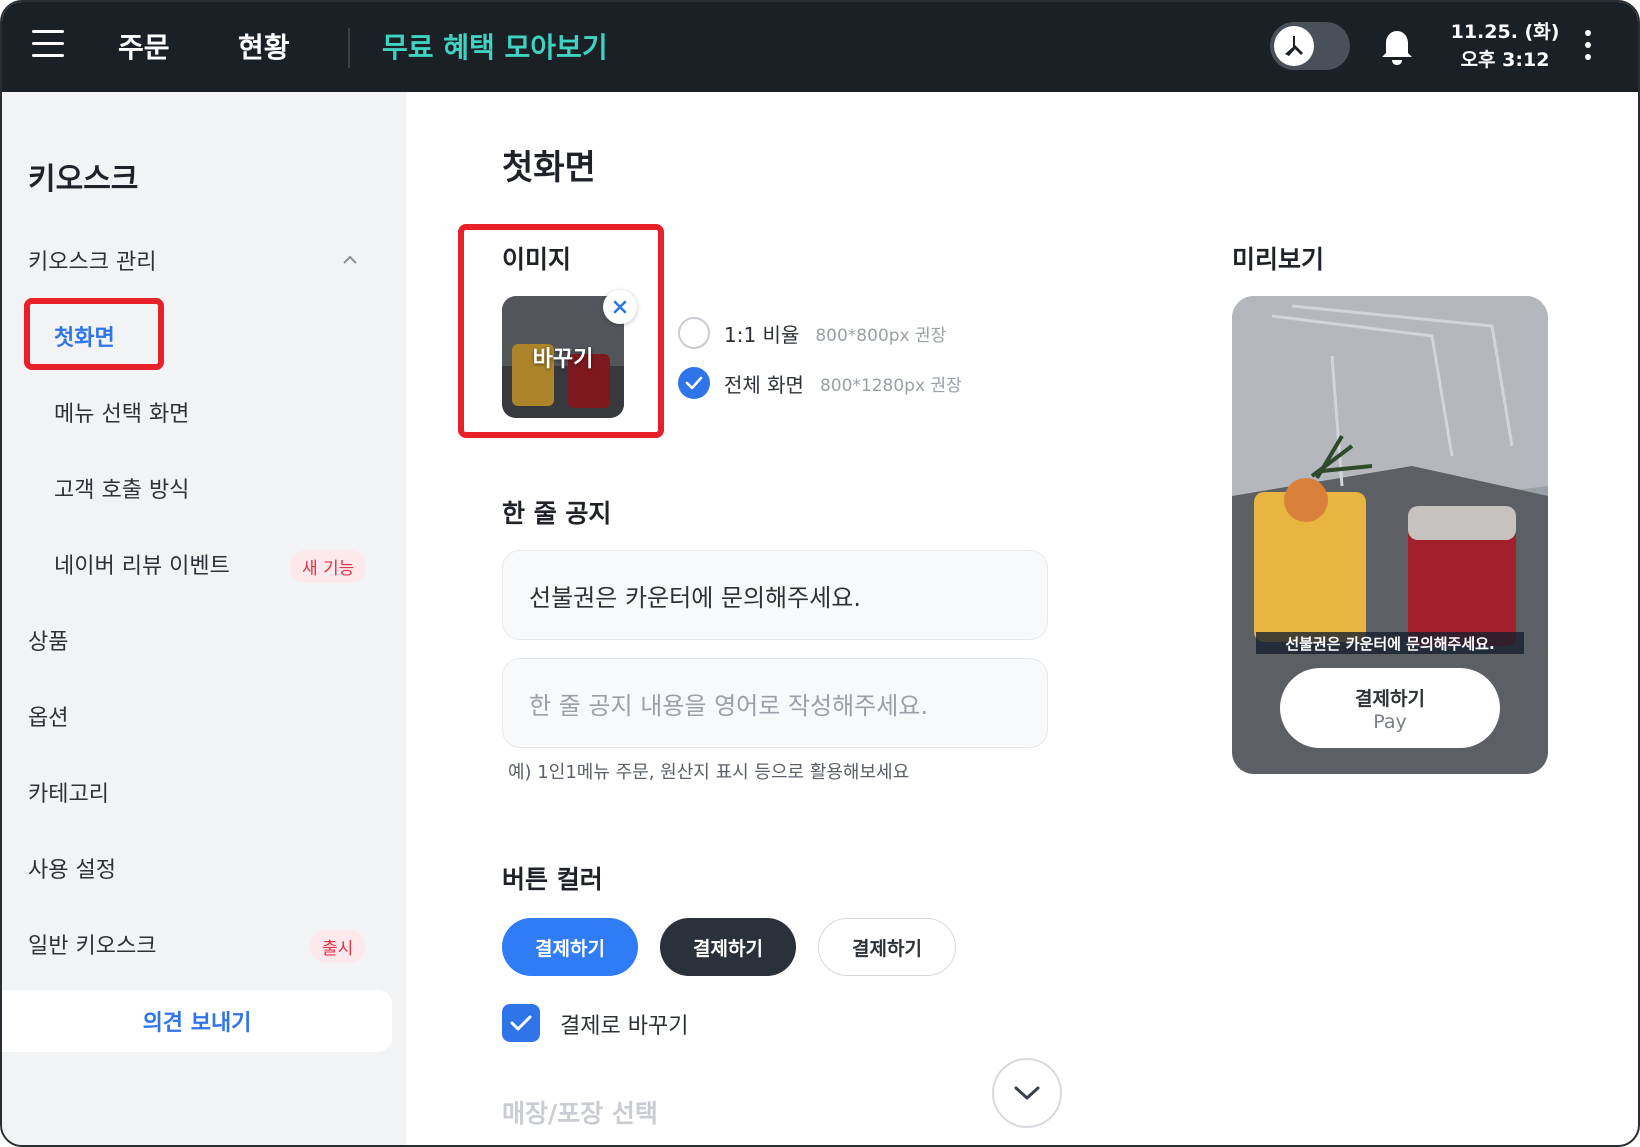  I want to click on ratio-option-label: 1:1 비율, so click(762, 334).